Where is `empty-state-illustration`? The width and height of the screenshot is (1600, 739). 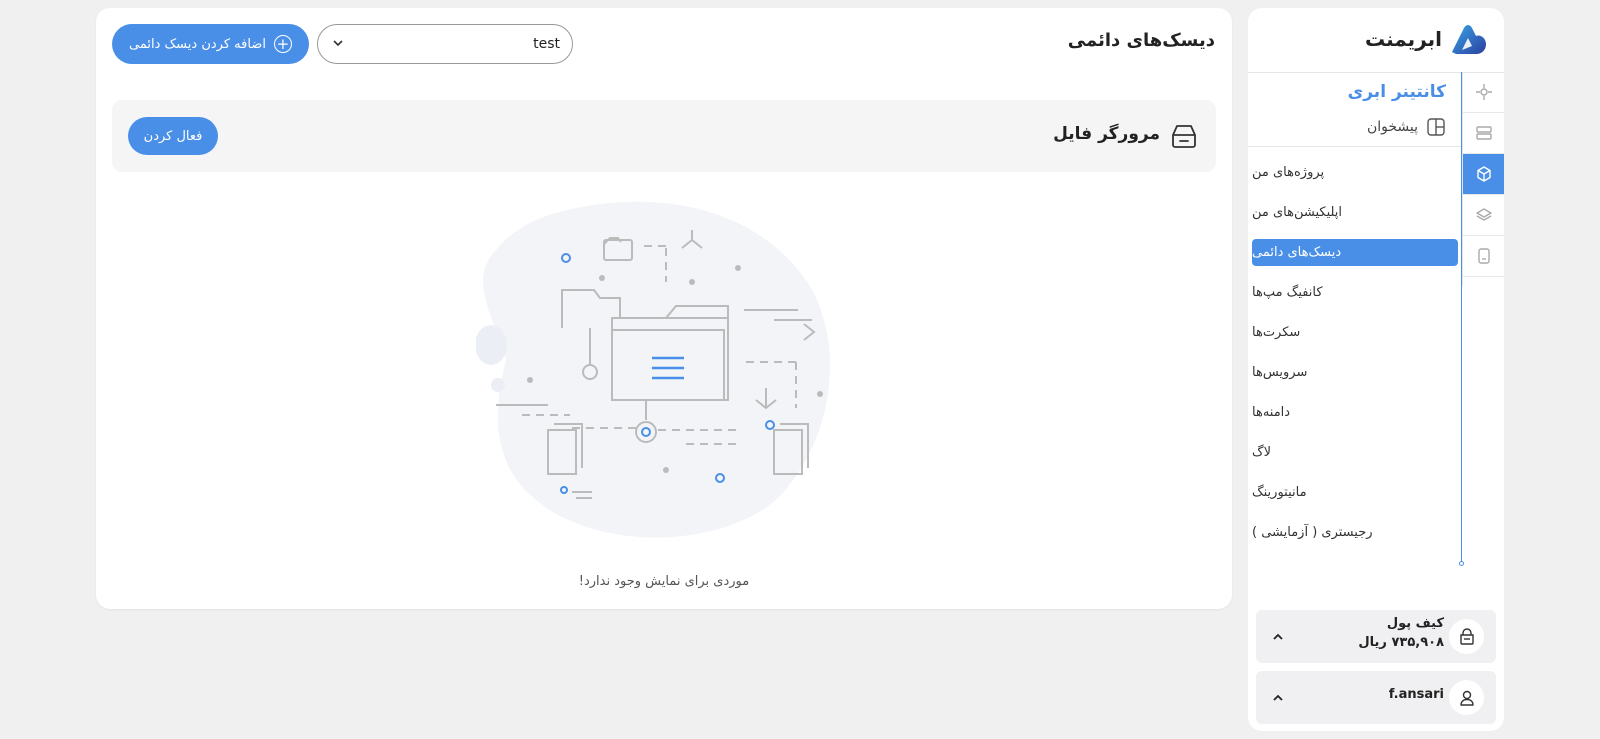 empty-state-illustration is located at coordinates (653, 369).